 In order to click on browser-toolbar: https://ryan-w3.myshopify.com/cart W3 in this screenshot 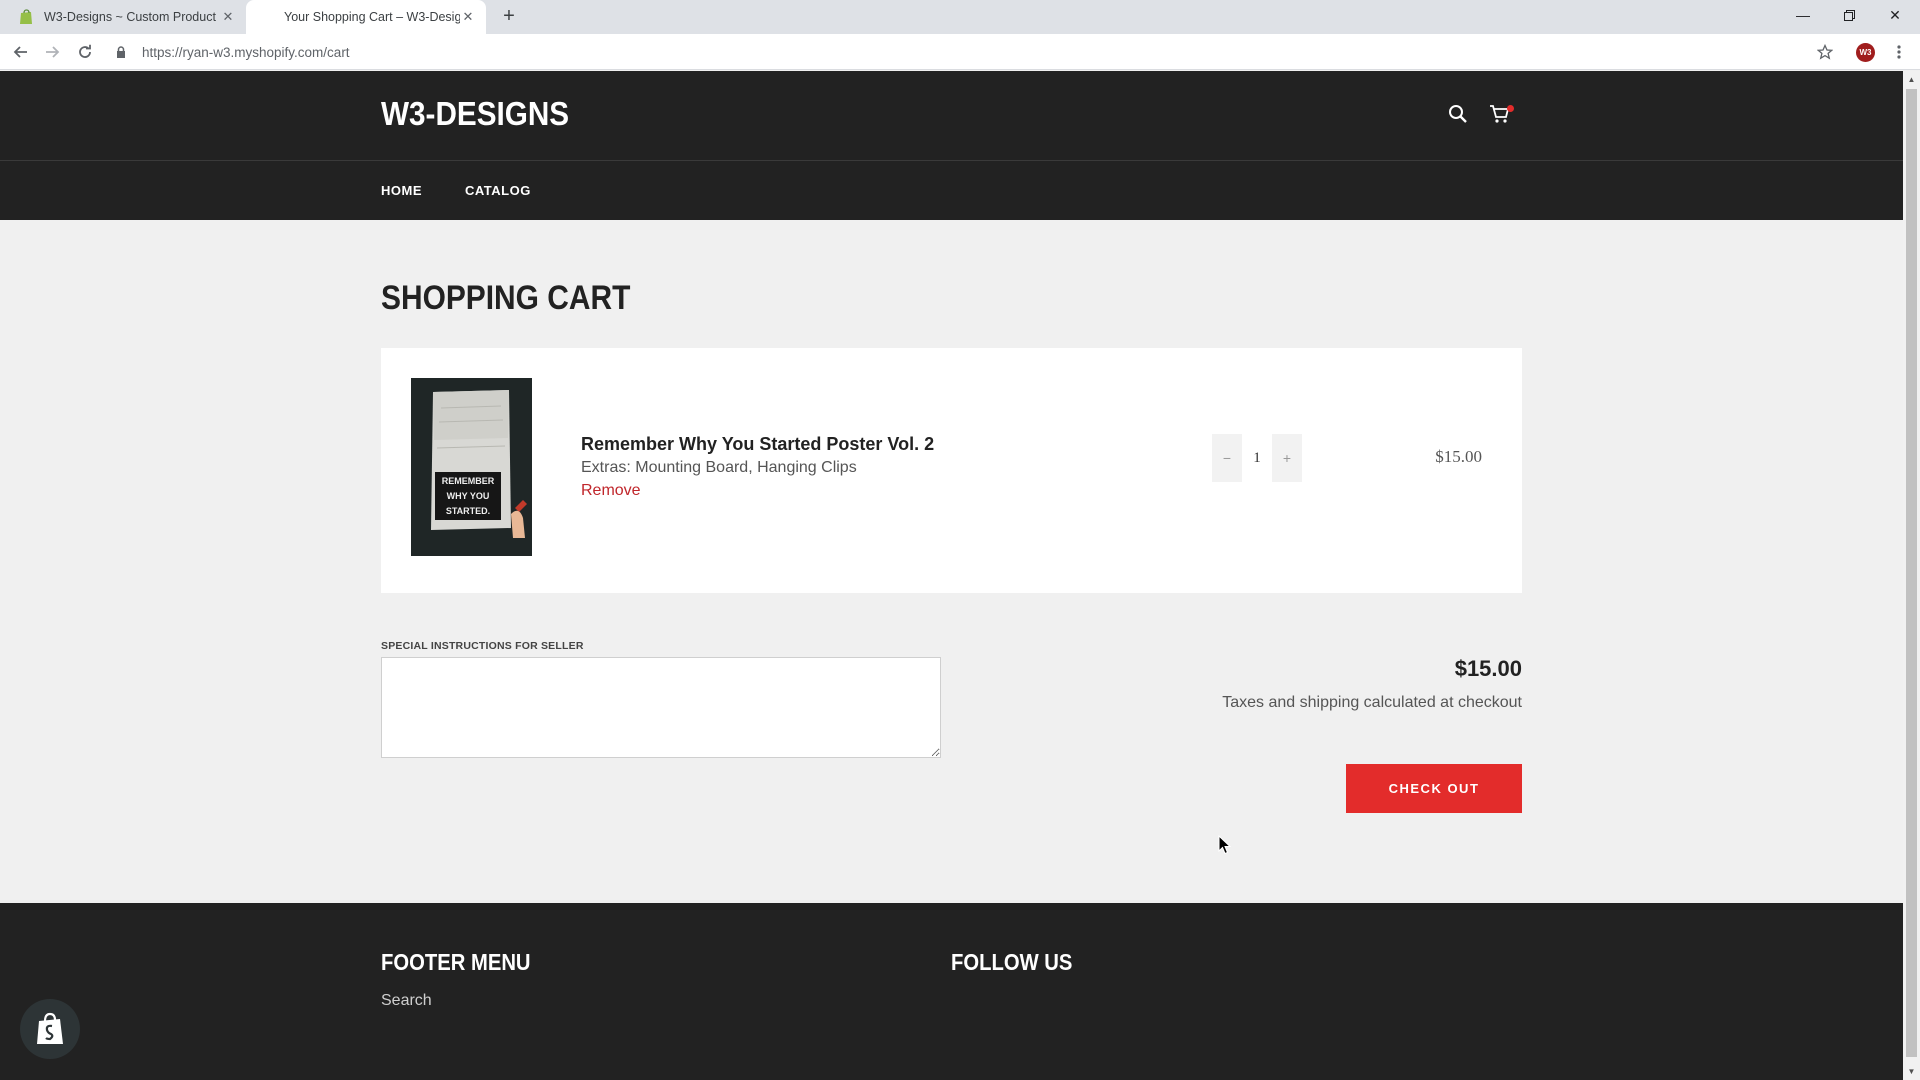, I will do `click(960, 52)`.